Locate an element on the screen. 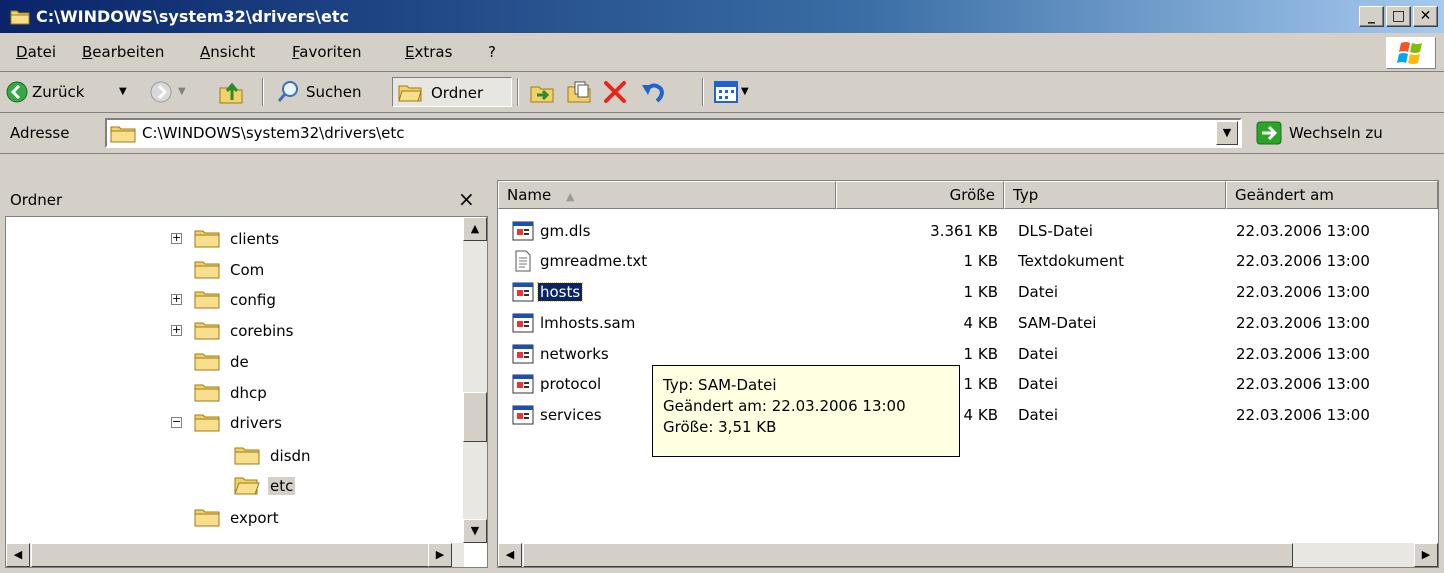 The image size is (1444, 573). column-header-name: Name ▲ is located at coordinates (667, 195).